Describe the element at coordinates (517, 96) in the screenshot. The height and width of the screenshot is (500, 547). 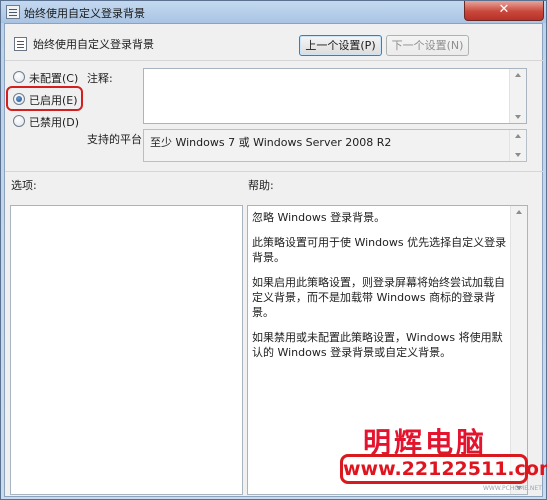
I see `comment-scrollbar` at that location.